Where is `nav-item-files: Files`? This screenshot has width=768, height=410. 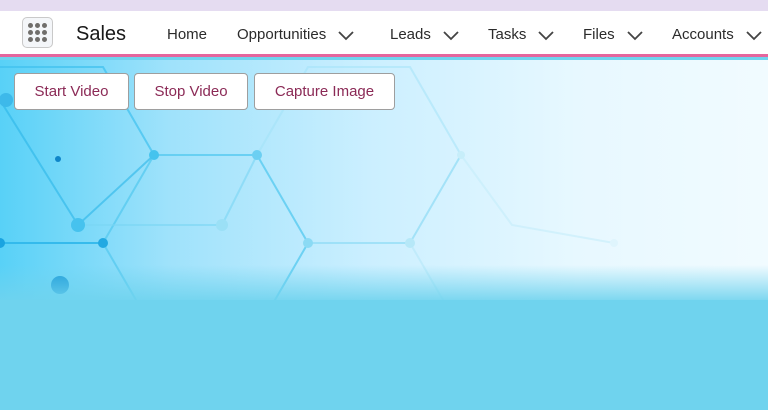
nav-item-files: Files is located at coordinates (613, 34).